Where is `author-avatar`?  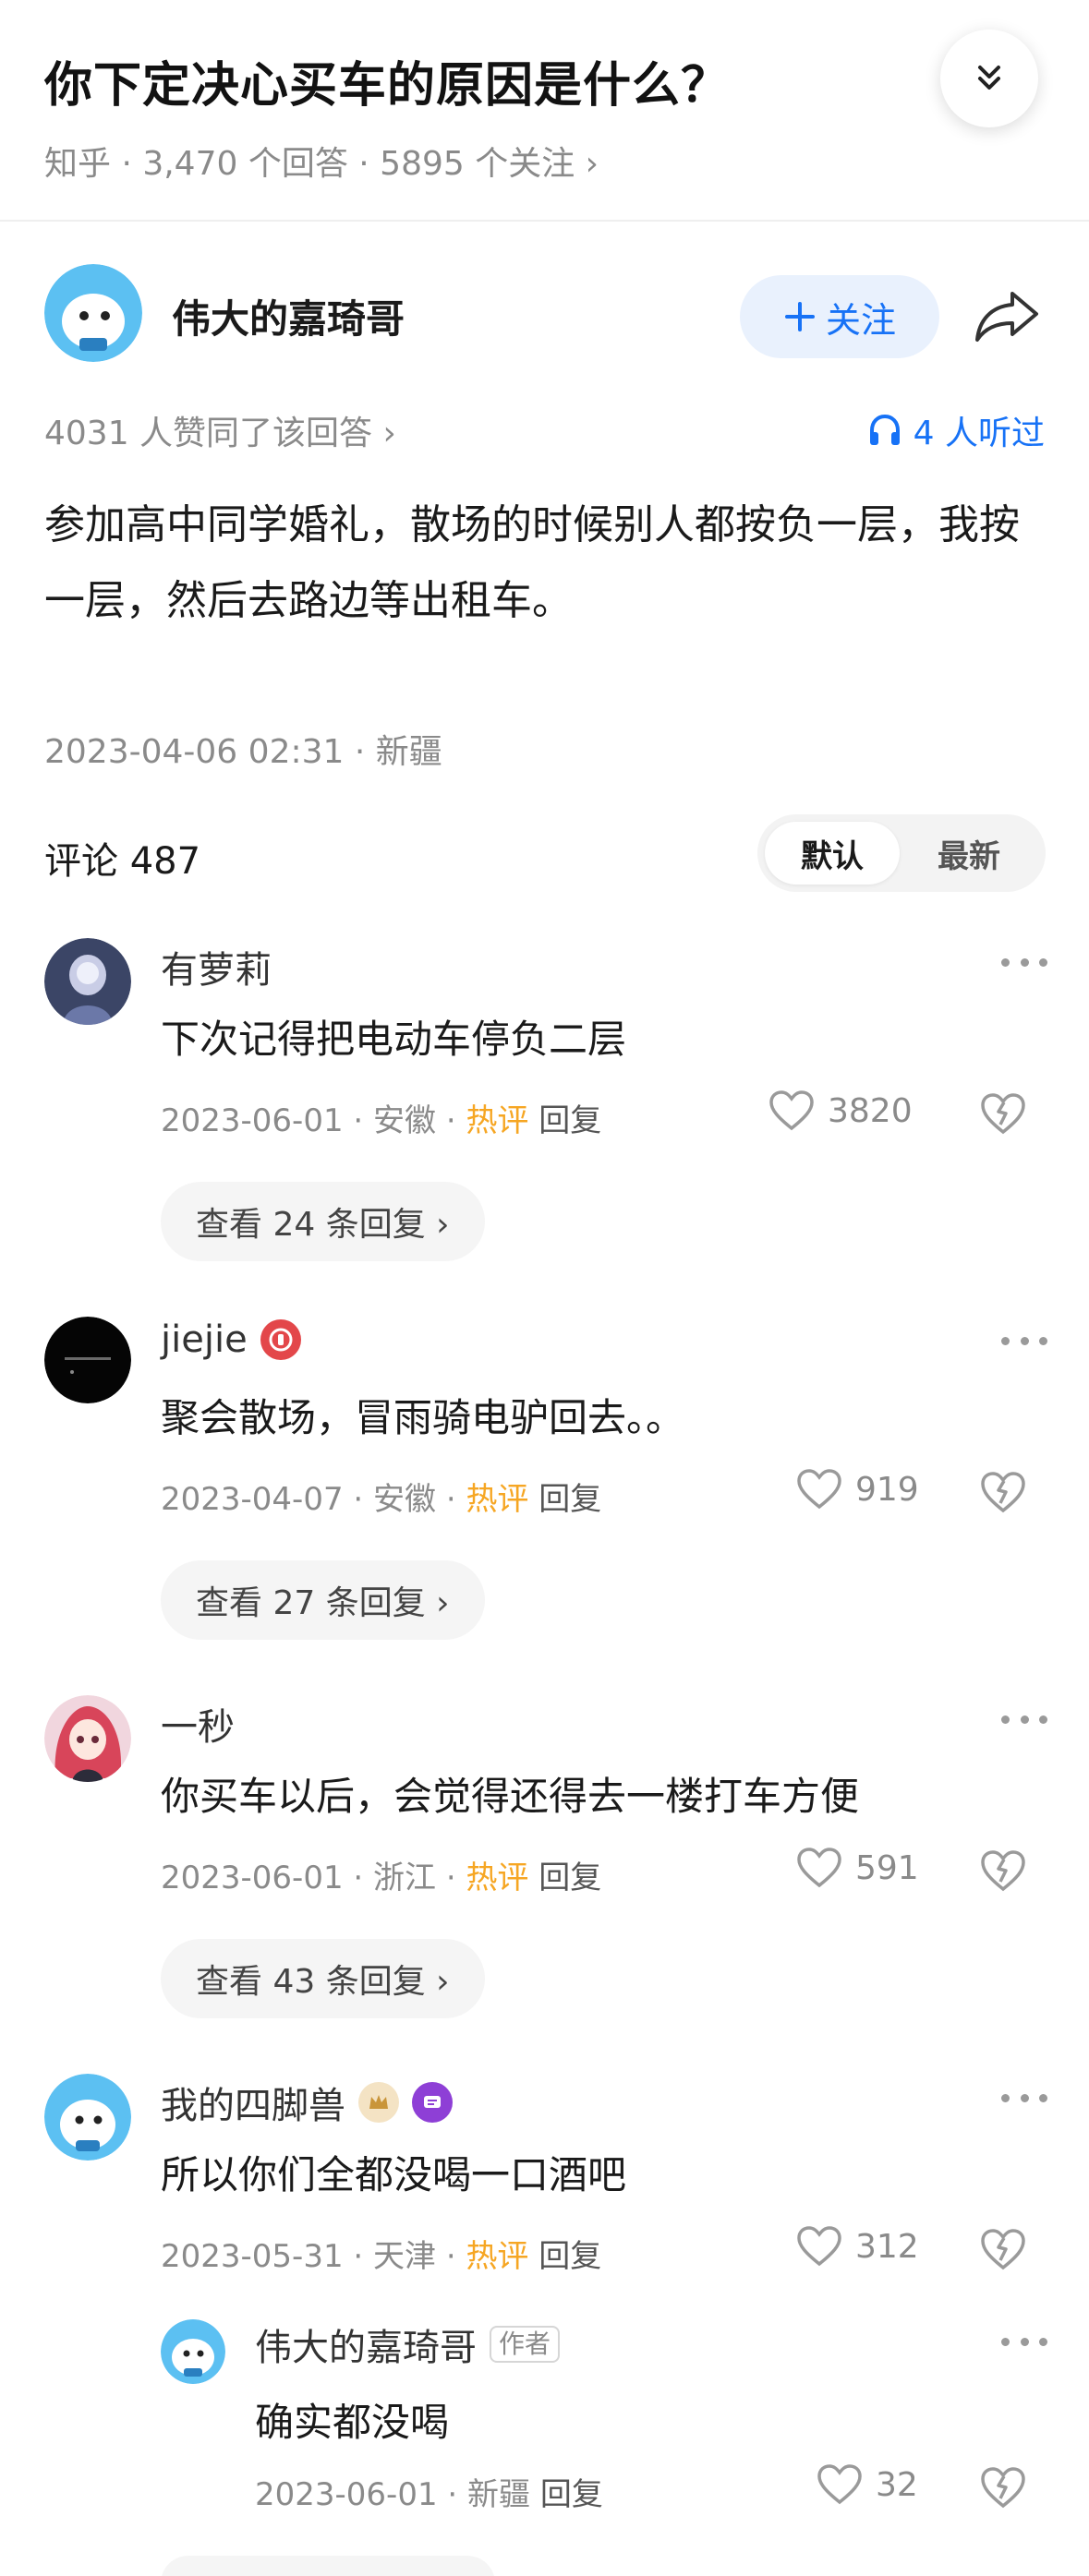 author-avatar is located at coordinates (93, 313).